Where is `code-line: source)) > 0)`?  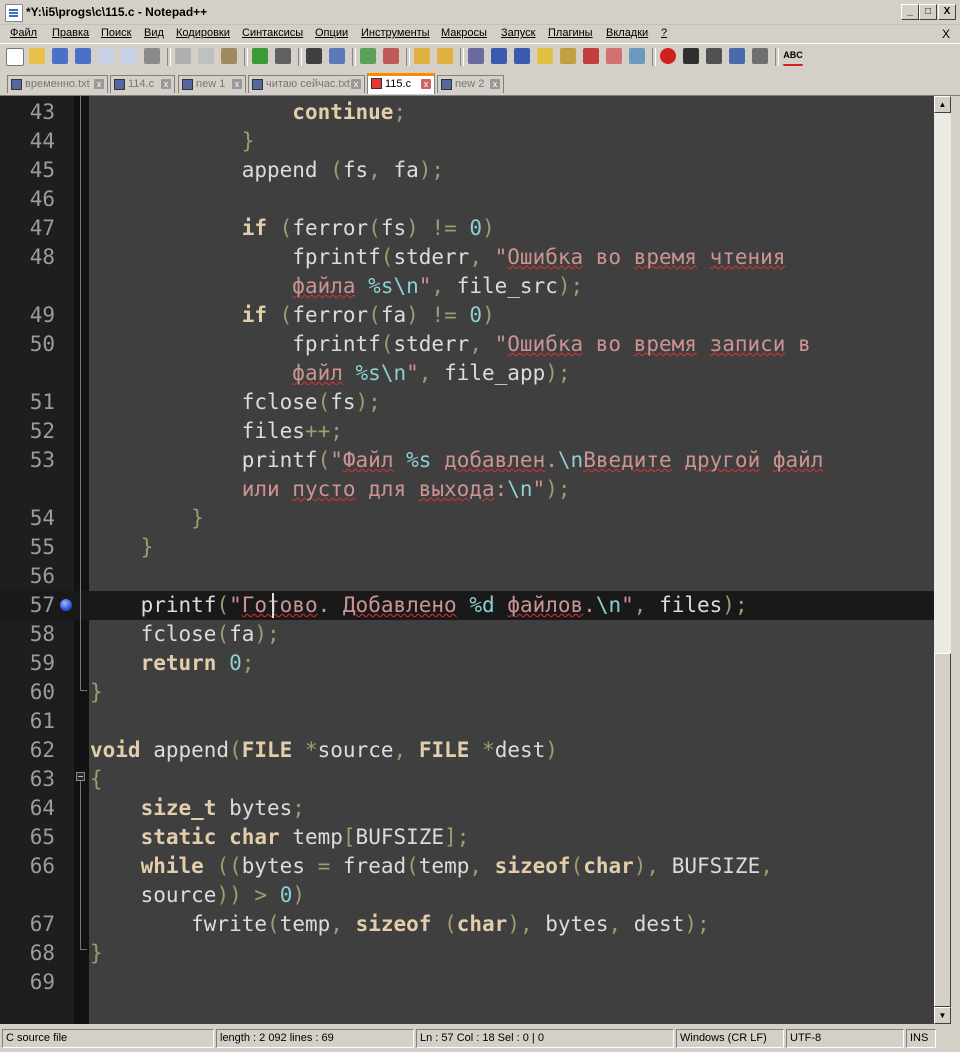 code-line: source)) > 0) is located at coordinates (467, 895).